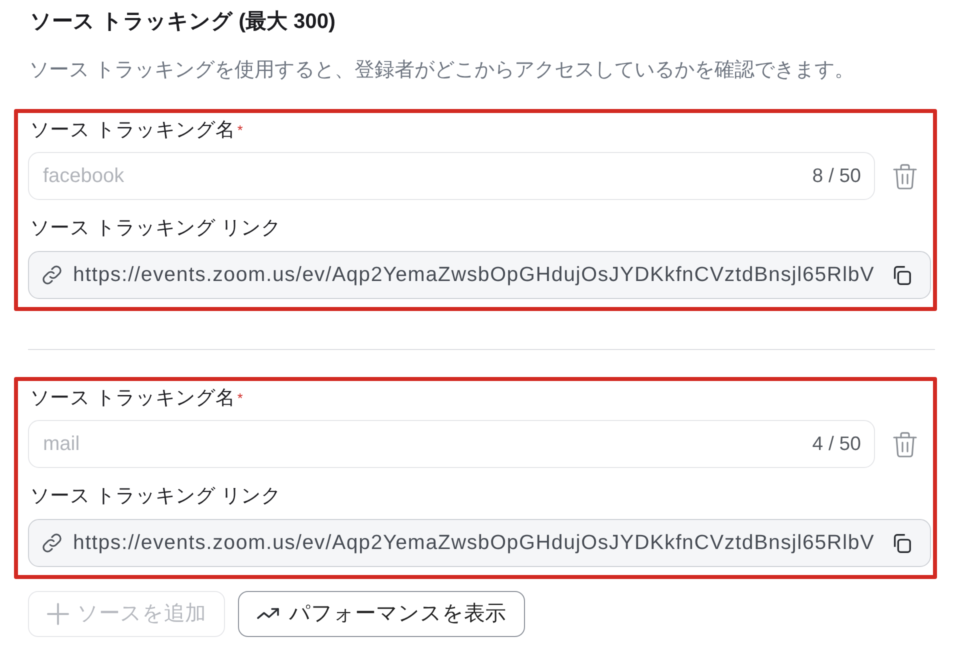 Image resolution: width=956 pixels, height=650 pixels. What do you see at coordinates (183, 22) in the screenshot?
I see `section-title: ソース トラッキング (最大 300)` at bounding box center [183, 22].